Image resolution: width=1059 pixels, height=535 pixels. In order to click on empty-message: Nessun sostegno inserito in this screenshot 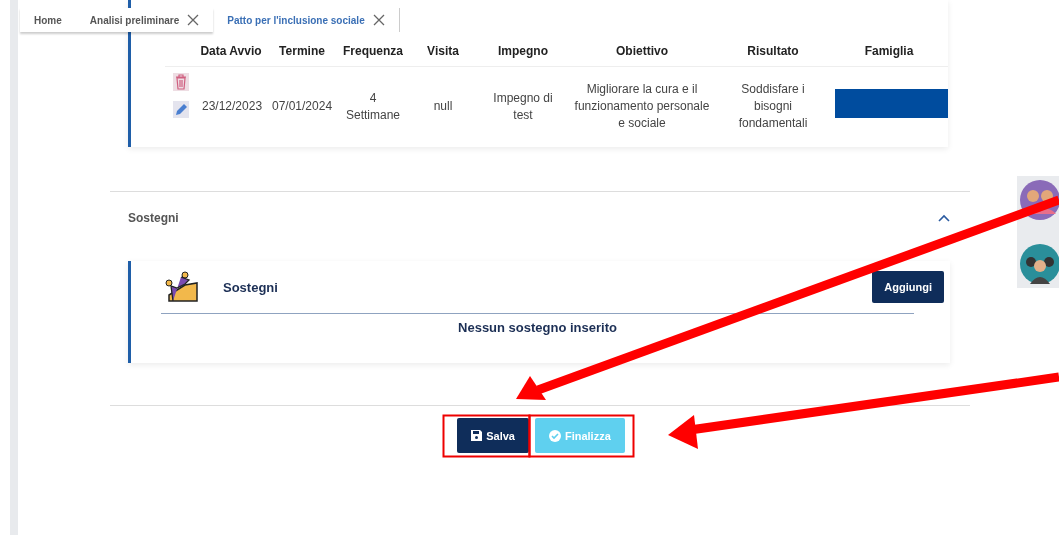, I will do `click(537, 324)`.